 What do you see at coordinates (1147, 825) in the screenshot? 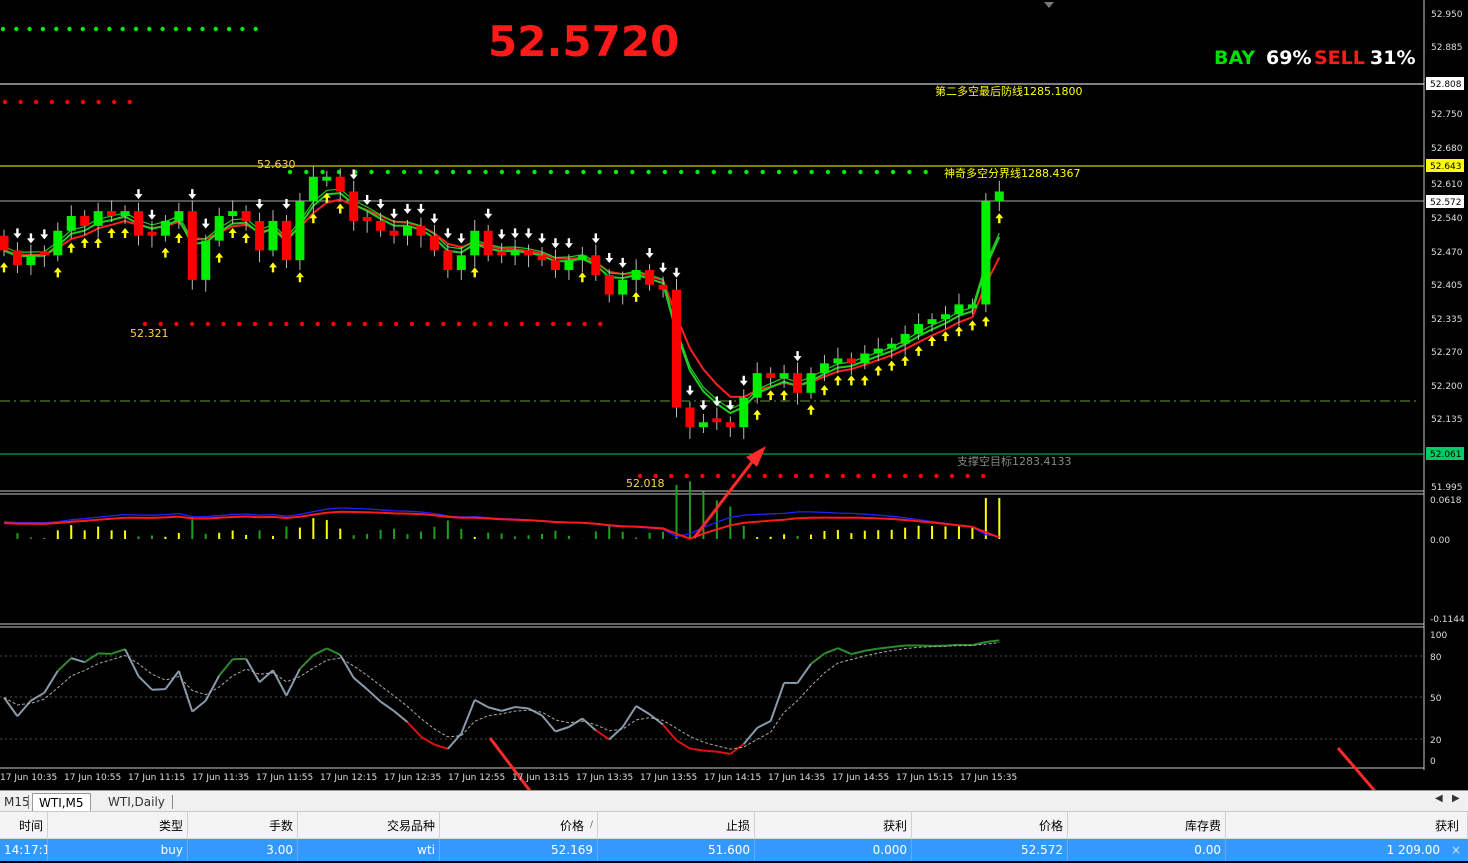
I see `column-header-swap: 库存费` at bounding box center [1147, 825].